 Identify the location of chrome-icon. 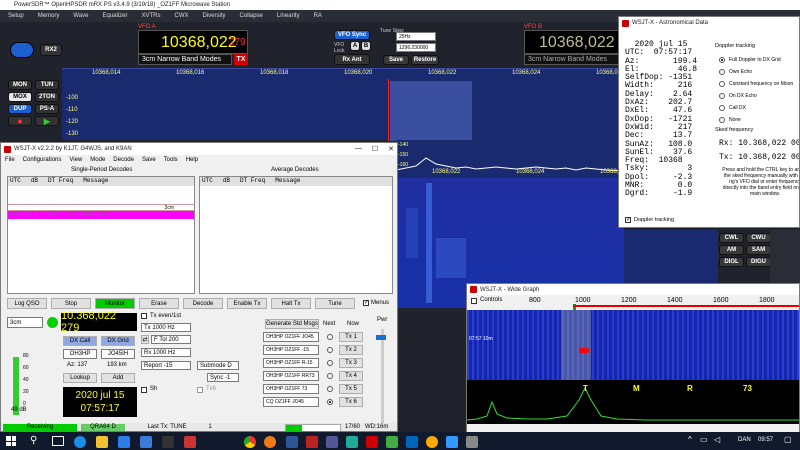
(250, 442).